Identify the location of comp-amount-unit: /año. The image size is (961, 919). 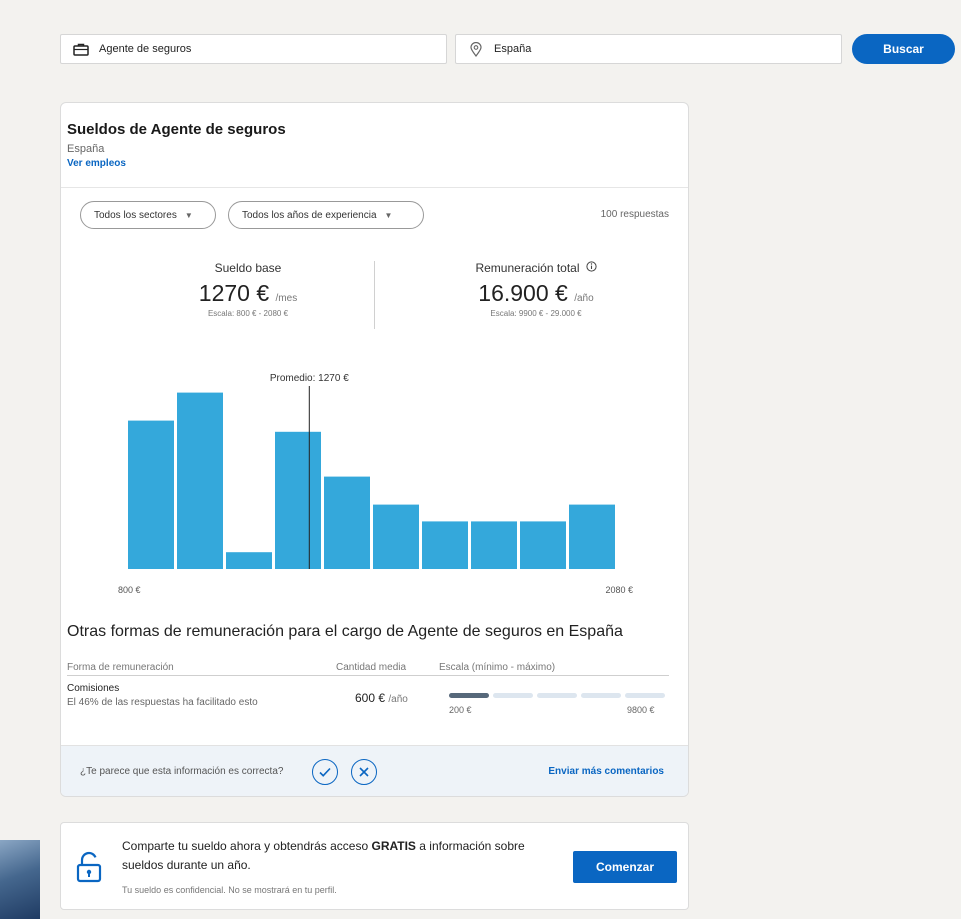
(398, 699).